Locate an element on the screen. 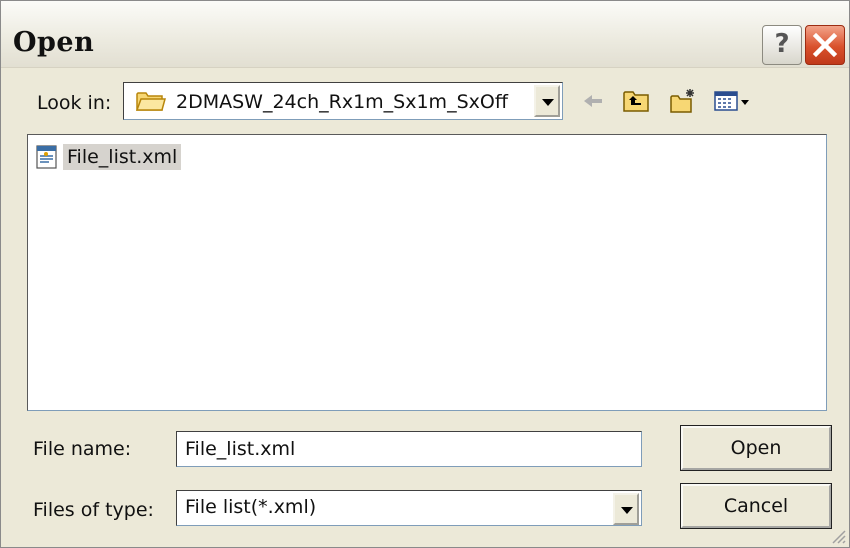 The image size is (850, 548). cancel-button: Cancel is located at coordinates (756, 506).